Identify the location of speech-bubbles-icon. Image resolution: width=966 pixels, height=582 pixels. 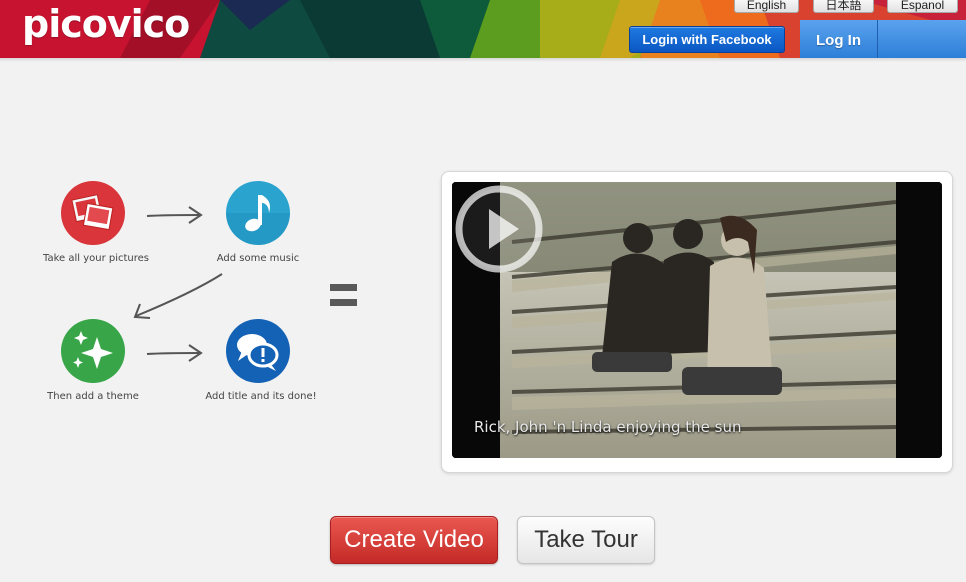
(258, 351).